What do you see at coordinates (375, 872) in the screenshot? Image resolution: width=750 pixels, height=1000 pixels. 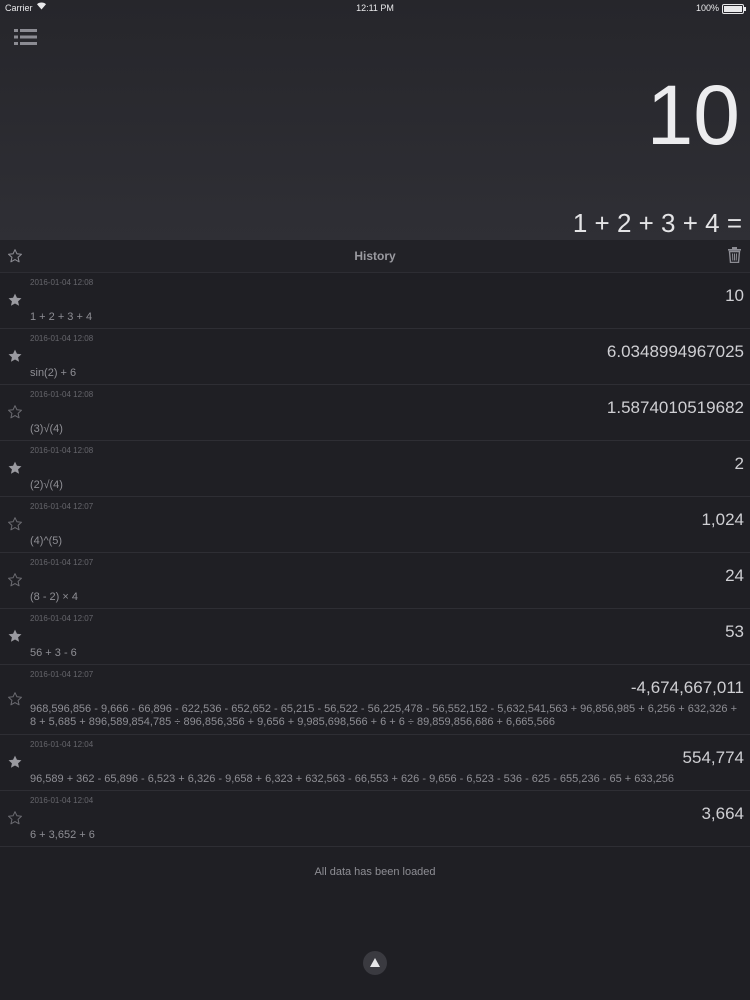 I see `load-status: All data has been loaded` at bounding box center [375, 872].